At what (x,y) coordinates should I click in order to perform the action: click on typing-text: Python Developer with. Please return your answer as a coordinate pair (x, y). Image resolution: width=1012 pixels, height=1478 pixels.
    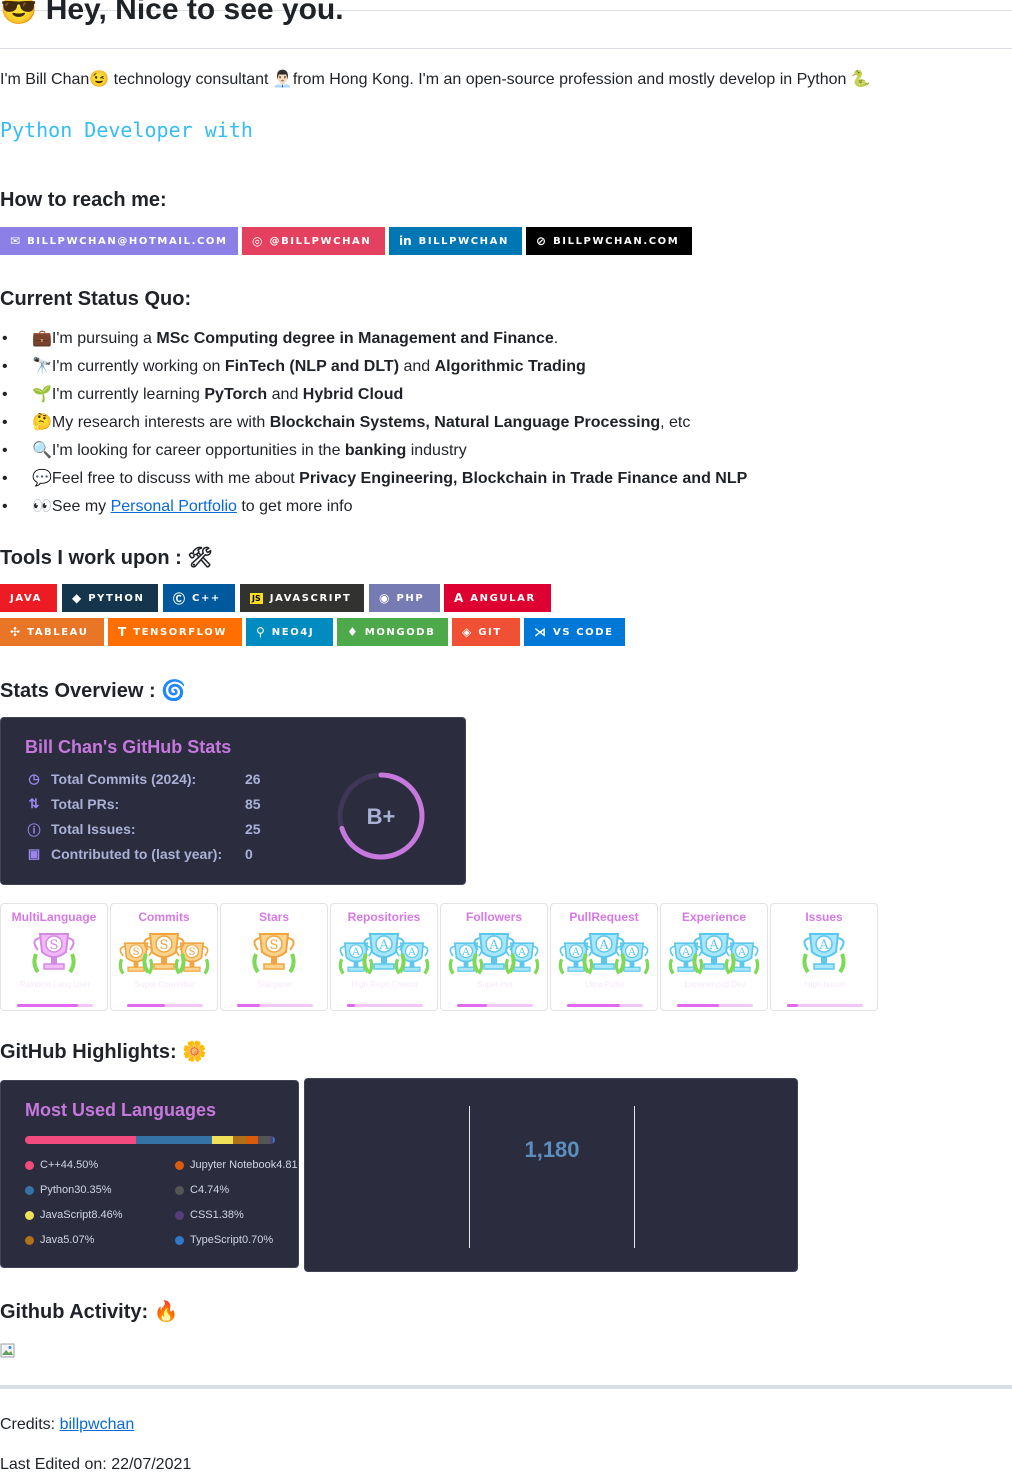
    Looking at the image, I should click on (126, 130).